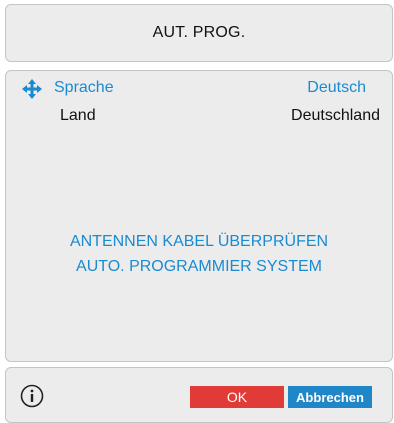 This screenshot has height=423, width=394. I want to click on sprache-value: Deutsch, so click(336, 88).